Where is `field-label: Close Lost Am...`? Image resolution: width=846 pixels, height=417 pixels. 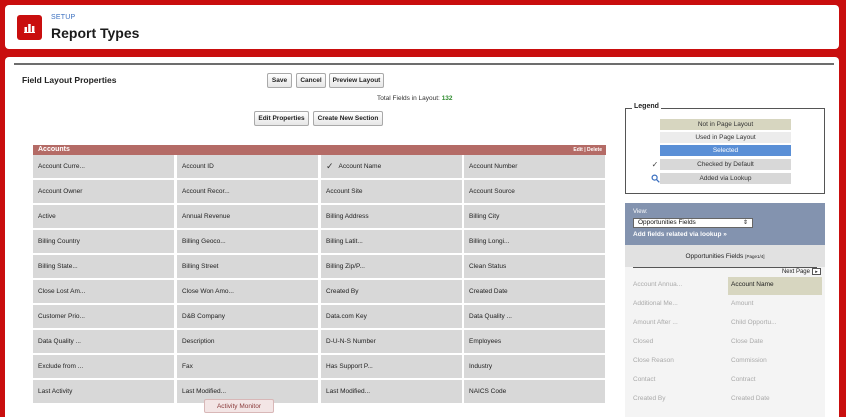
field-label: Close Lost Am... is located at coordinates (62, 291).